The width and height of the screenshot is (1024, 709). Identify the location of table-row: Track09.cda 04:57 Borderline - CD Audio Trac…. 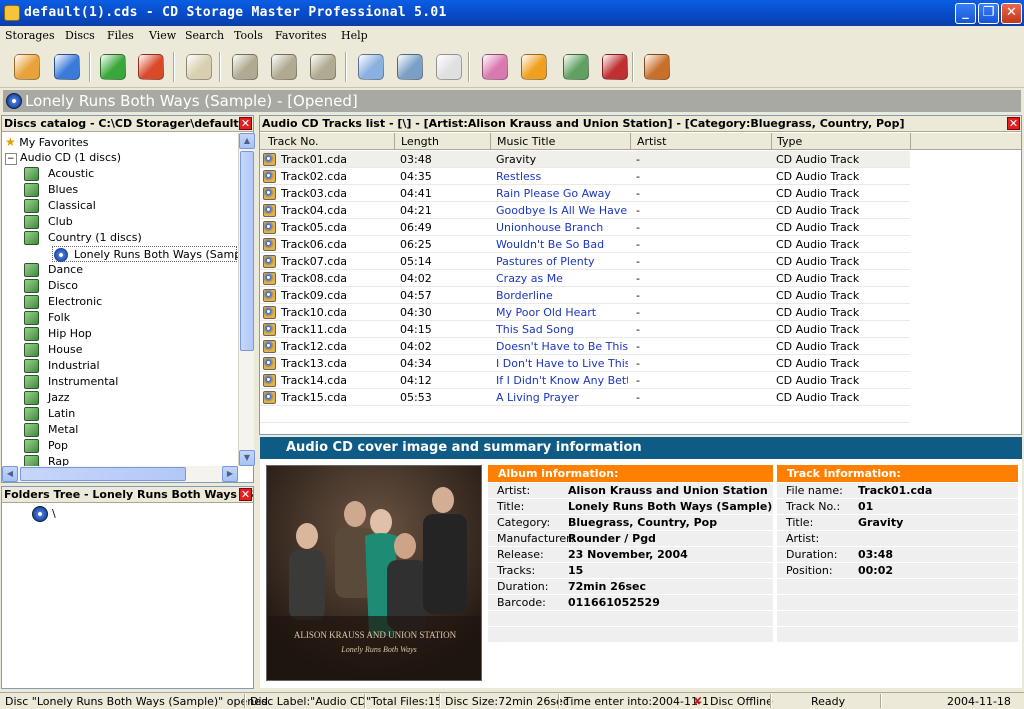
(585, 295).